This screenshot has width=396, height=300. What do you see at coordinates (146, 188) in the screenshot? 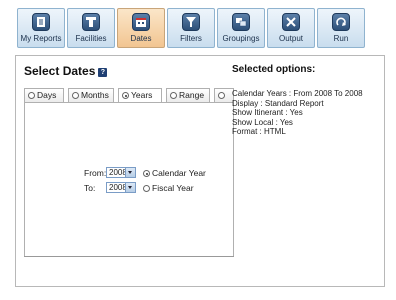
I see `fiscal-year-radio` at bounding box center [146, 188].